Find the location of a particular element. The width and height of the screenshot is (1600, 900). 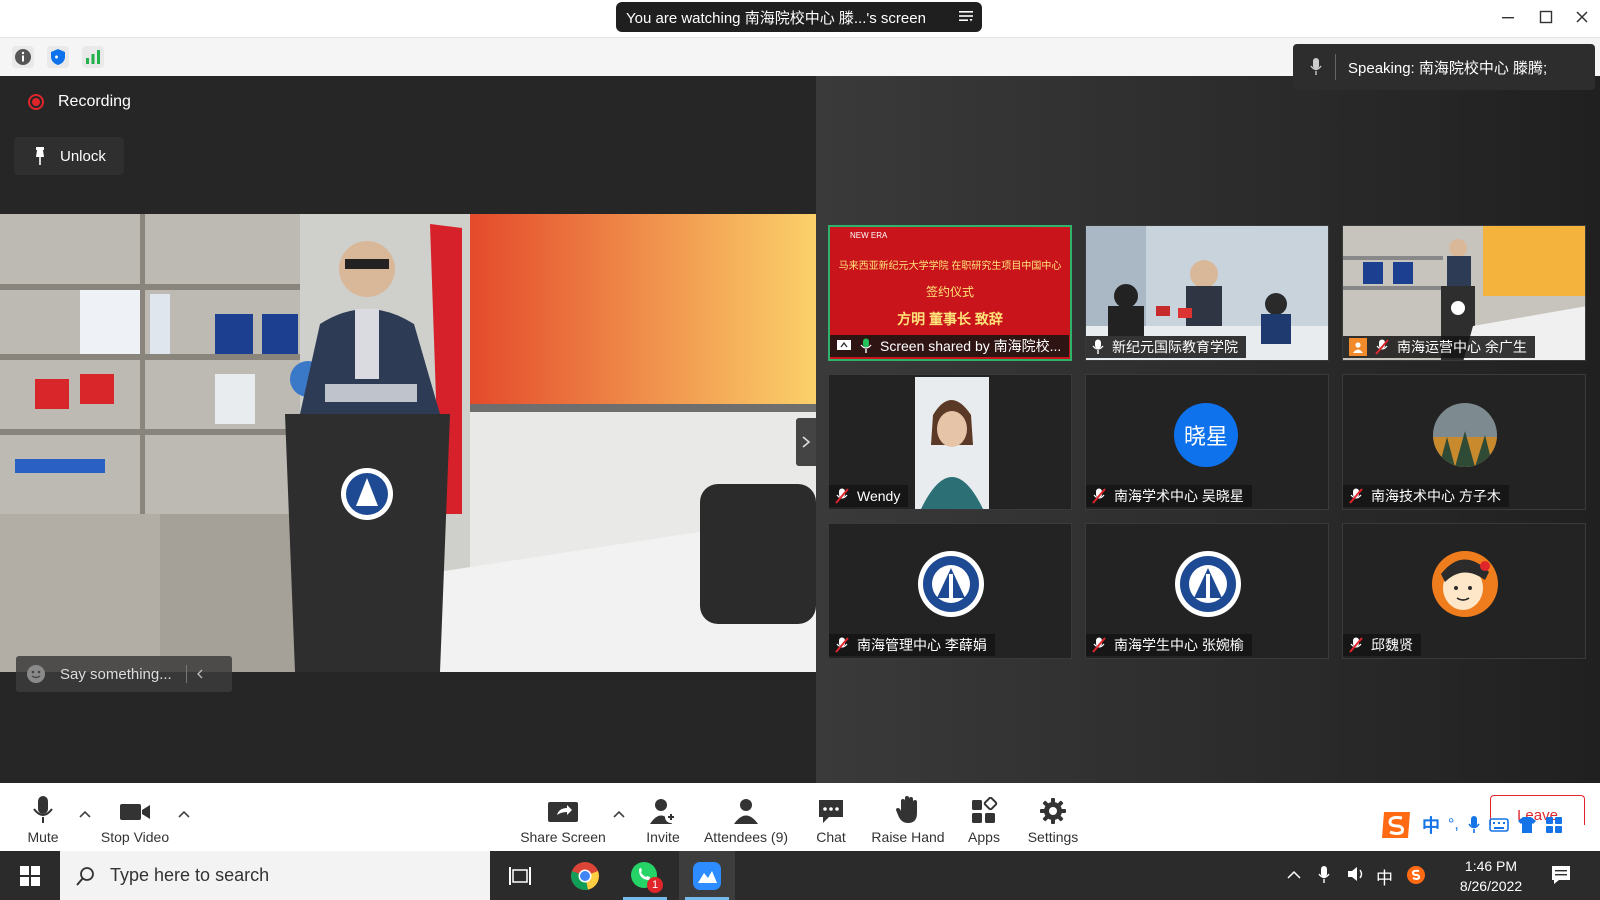

recording-indicator: Recording is located at coordinates (79, 102).